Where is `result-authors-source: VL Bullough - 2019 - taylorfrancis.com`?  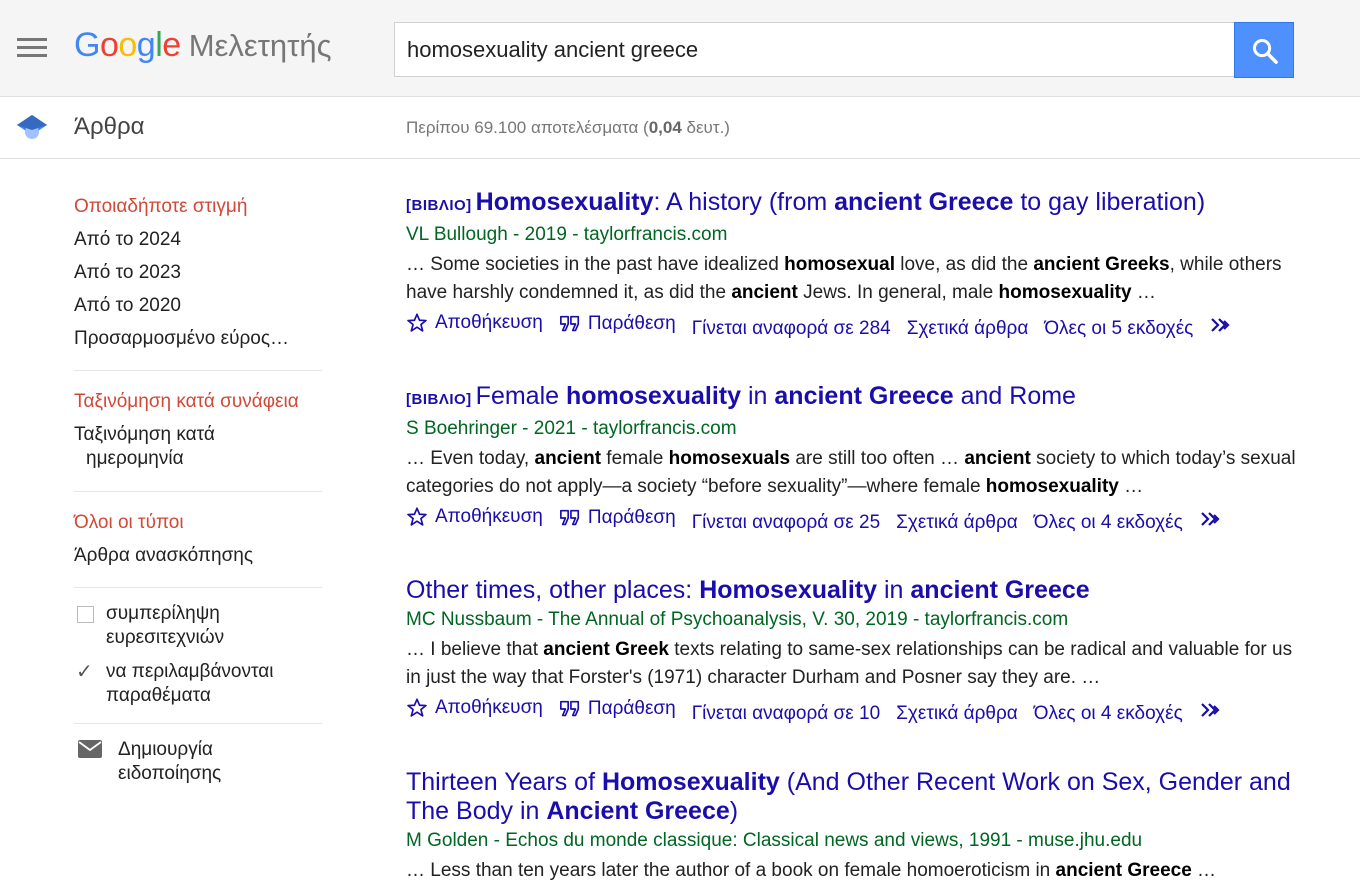 result-authors-source: VL Bullough - 2019 - taylorfrancis.com is located at coordinates (567, 234).